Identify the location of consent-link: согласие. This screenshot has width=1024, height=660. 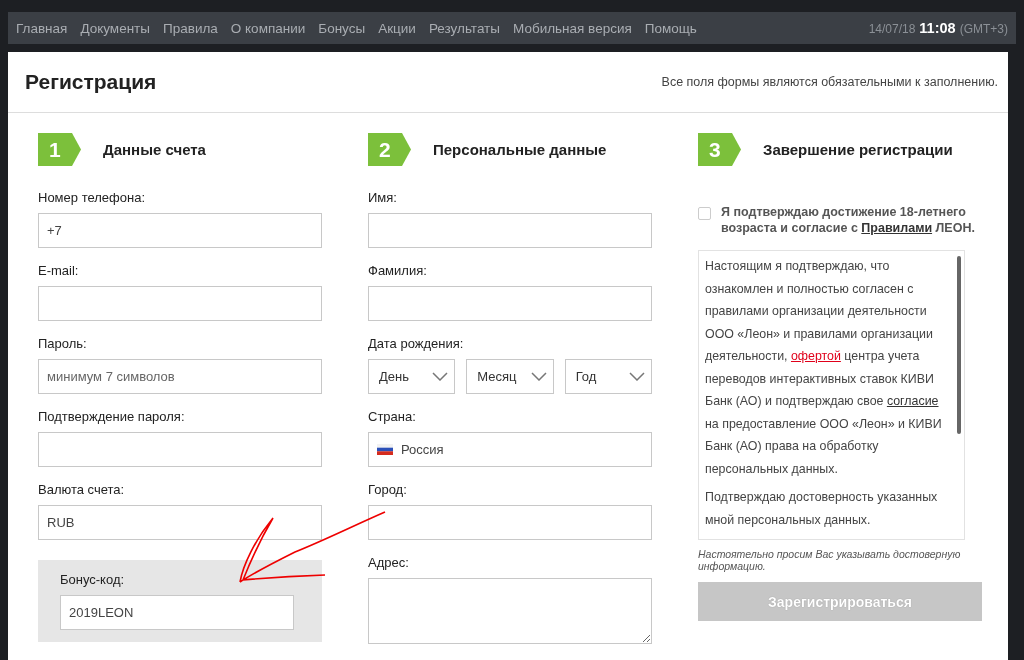
(912, 401).